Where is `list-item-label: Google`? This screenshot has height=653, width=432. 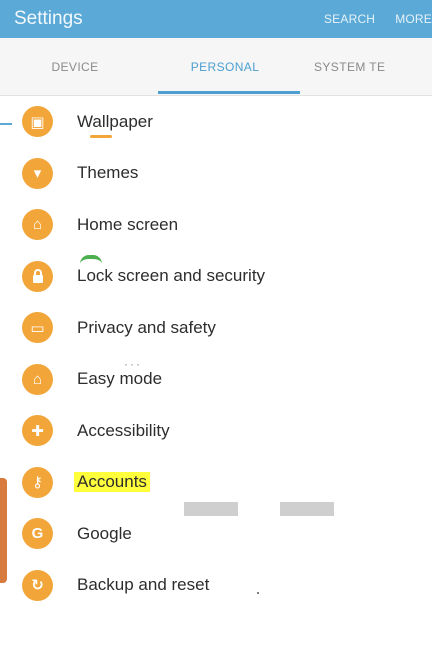
list-item-label: Google is located at coordinates (104, 533).